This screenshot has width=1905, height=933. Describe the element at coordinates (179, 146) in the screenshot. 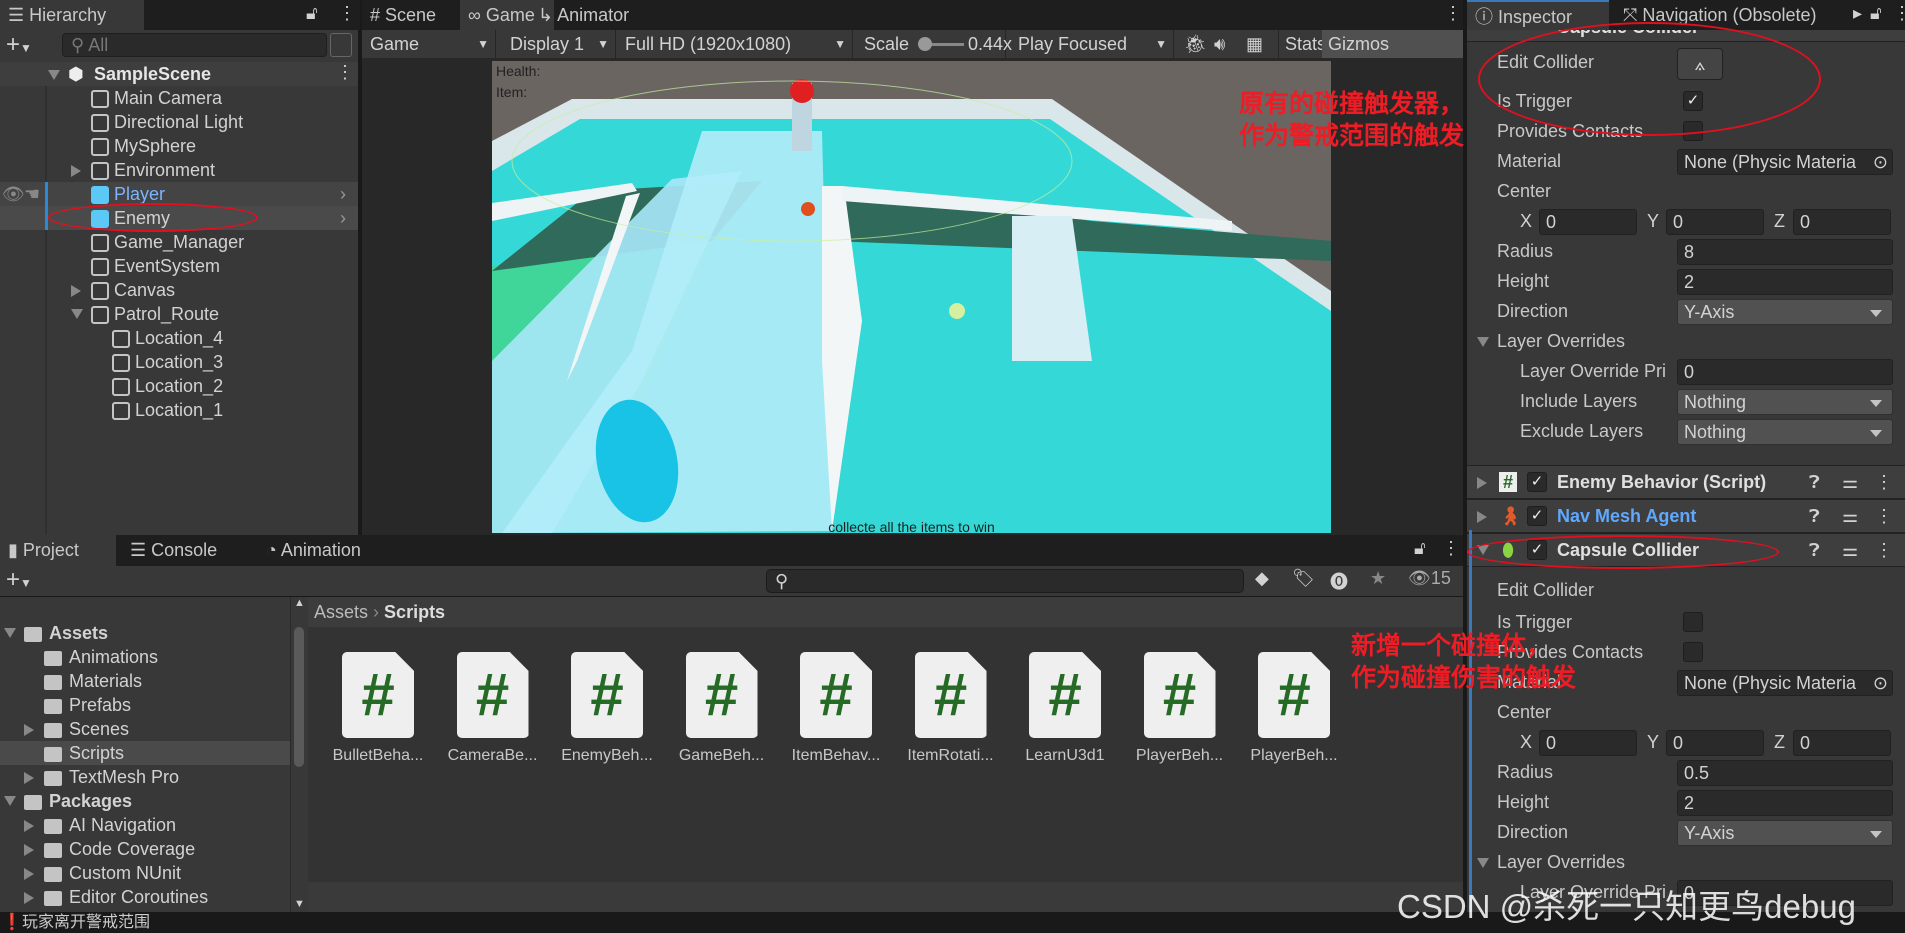

I see `hierarchy-item: MySphere` at that location.